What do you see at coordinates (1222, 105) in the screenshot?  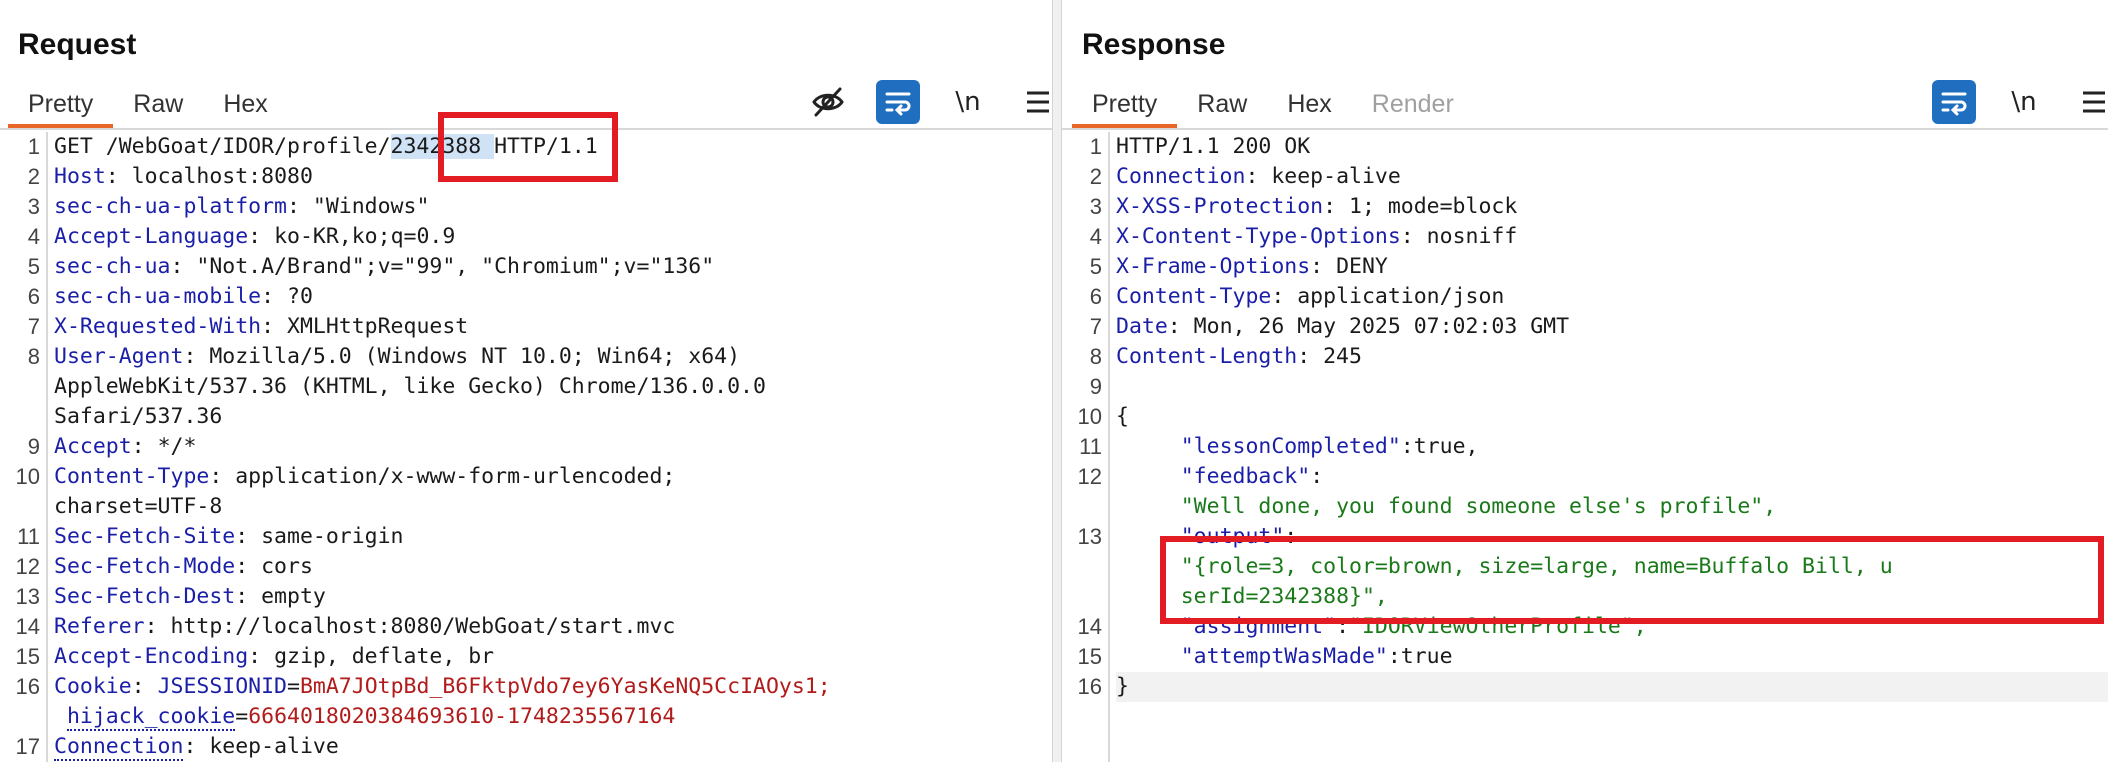 I see `response-tab-raw: Raw` at bounding box center [1222, 105].